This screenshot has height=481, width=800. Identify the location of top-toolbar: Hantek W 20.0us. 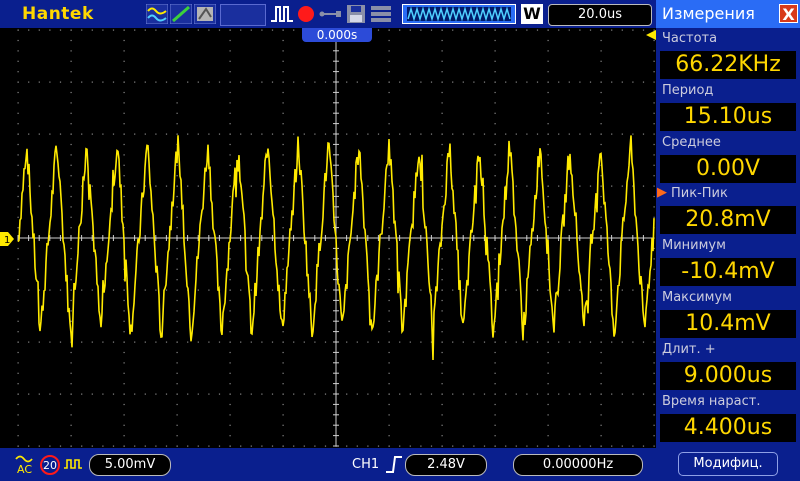
(328, 14).